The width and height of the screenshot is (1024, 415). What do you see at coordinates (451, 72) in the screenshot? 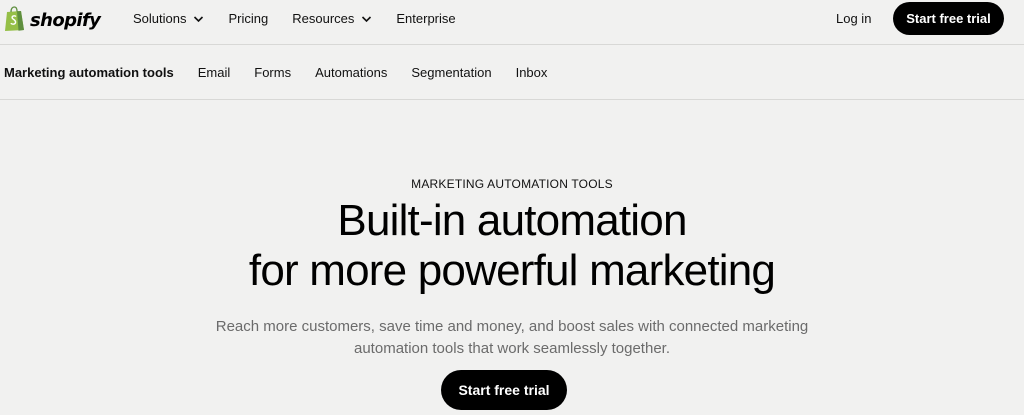
I see `subnav-link-segmentation: Segmentation` at bounding box center [451, 72].